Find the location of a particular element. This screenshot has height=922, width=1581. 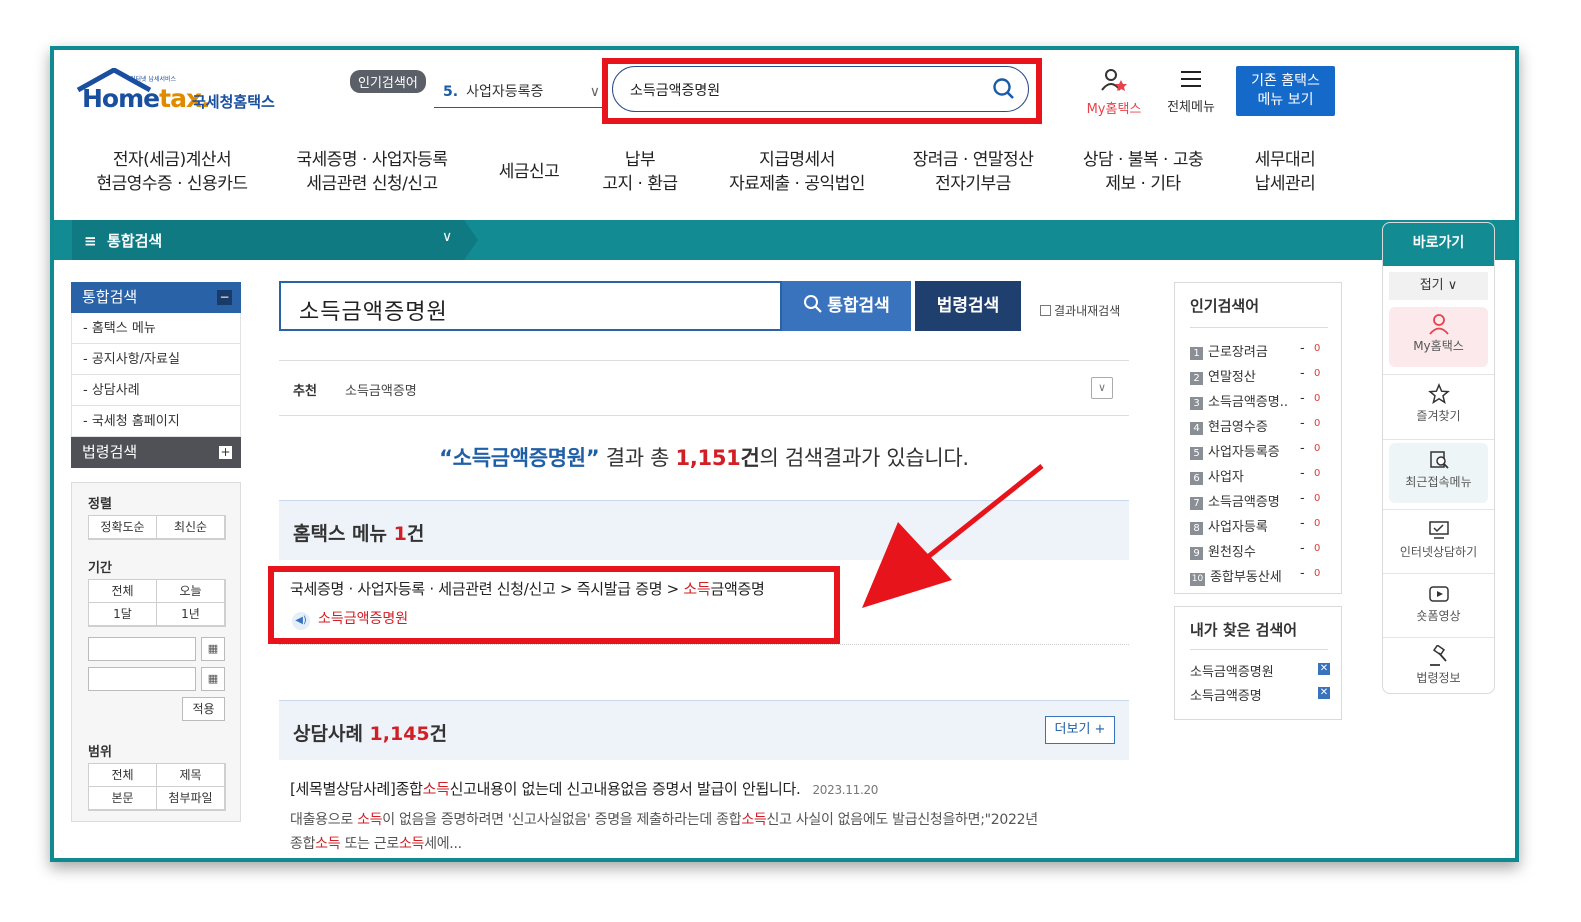

my-searches-box: 내가 찾은 검색어 소득금액증명원 ✕ 소득금액증명 ✕ is located at coordinates (1258, 663).